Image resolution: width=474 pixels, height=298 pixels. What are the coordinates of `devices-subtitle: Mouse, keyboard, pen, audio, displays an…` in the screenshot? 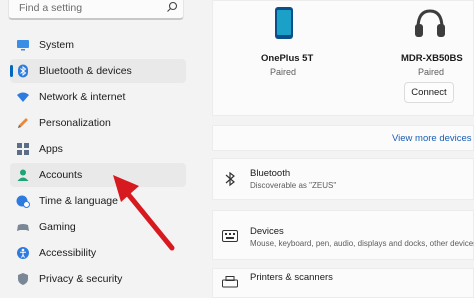 It's located at (362, 243).